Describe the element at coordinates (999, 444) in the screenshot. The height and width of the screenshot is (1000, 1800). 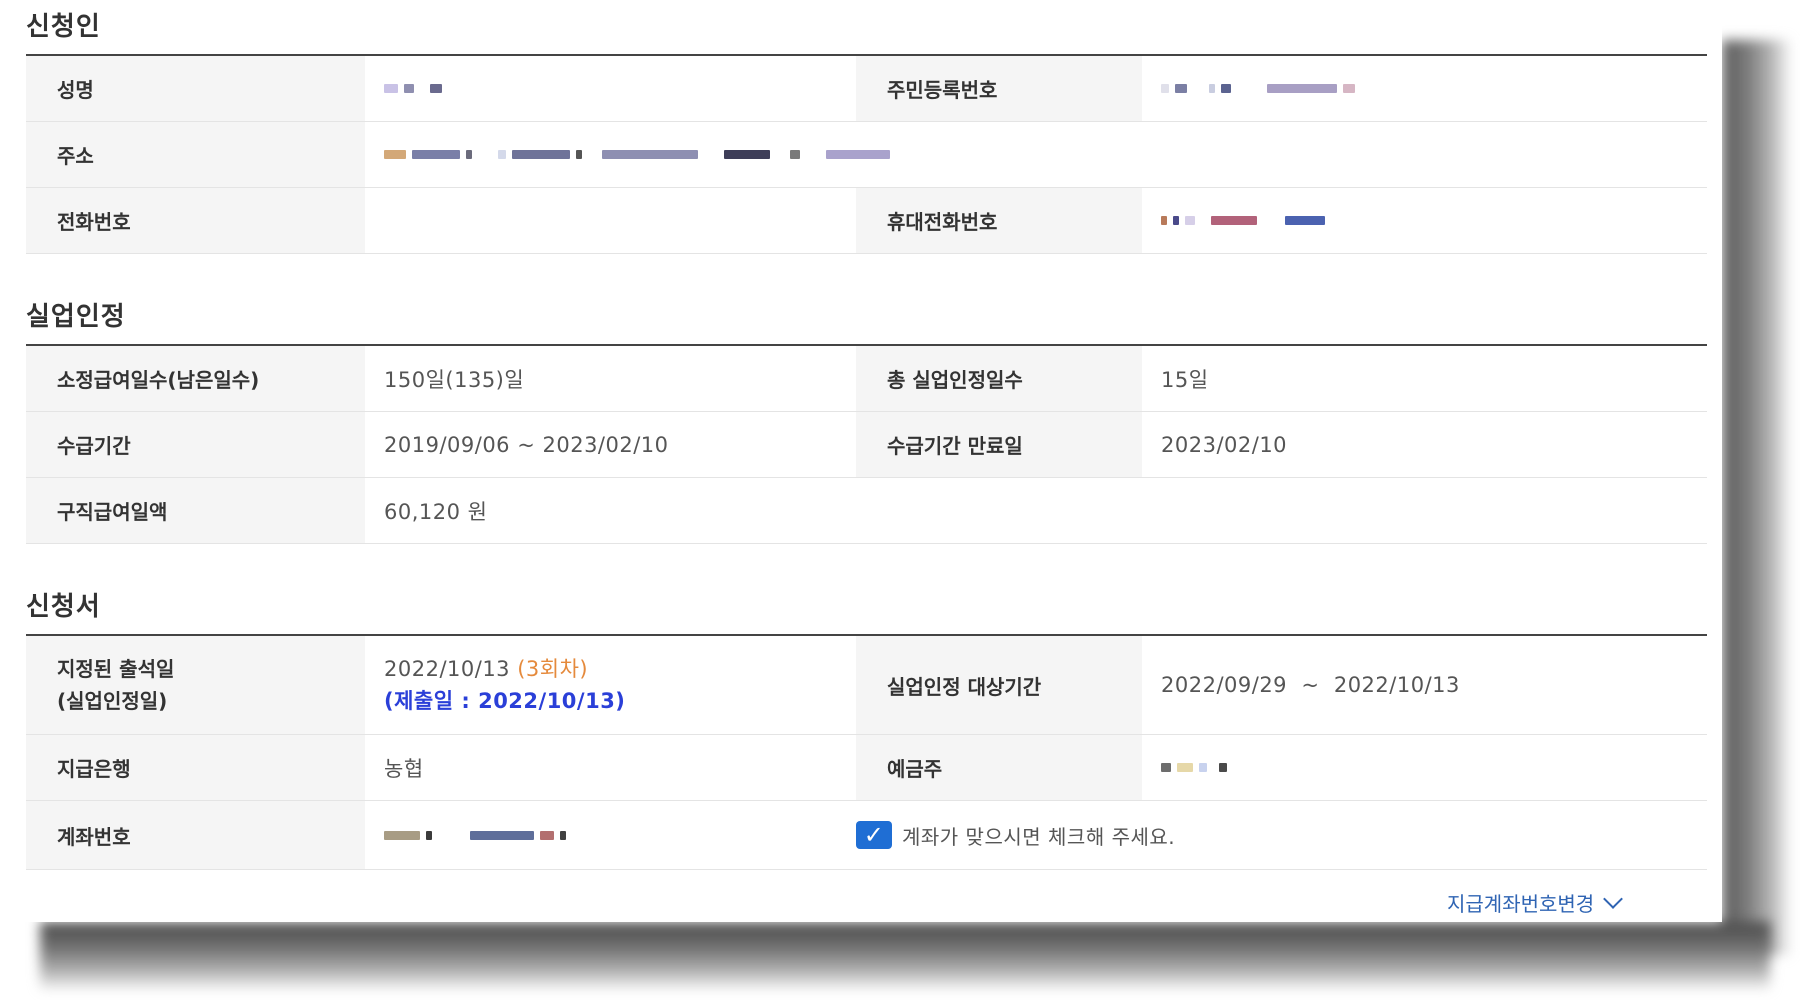
I see `label-period-end: 수급기간 만료일` at that location.